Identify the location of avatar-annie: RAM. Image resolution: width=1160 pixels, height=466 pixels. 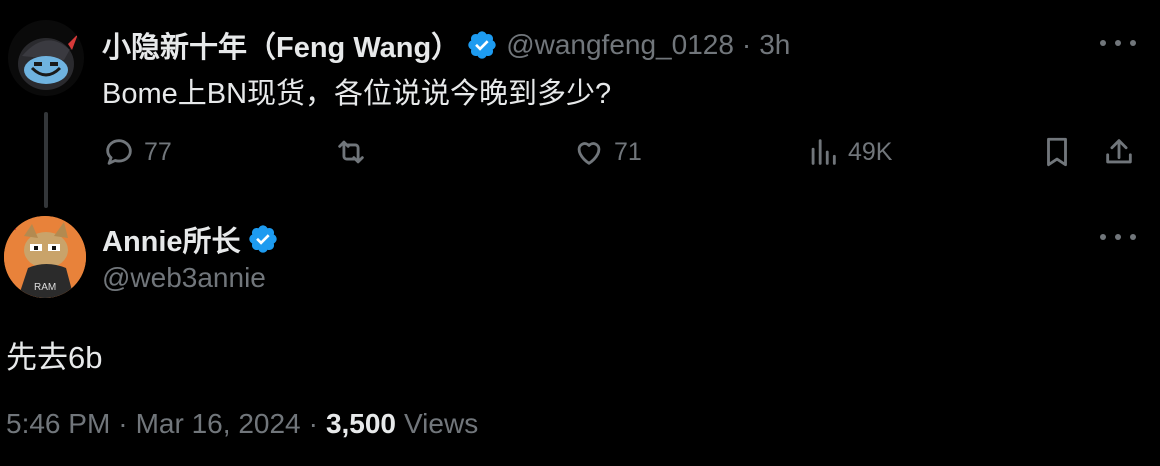
(45, 257).